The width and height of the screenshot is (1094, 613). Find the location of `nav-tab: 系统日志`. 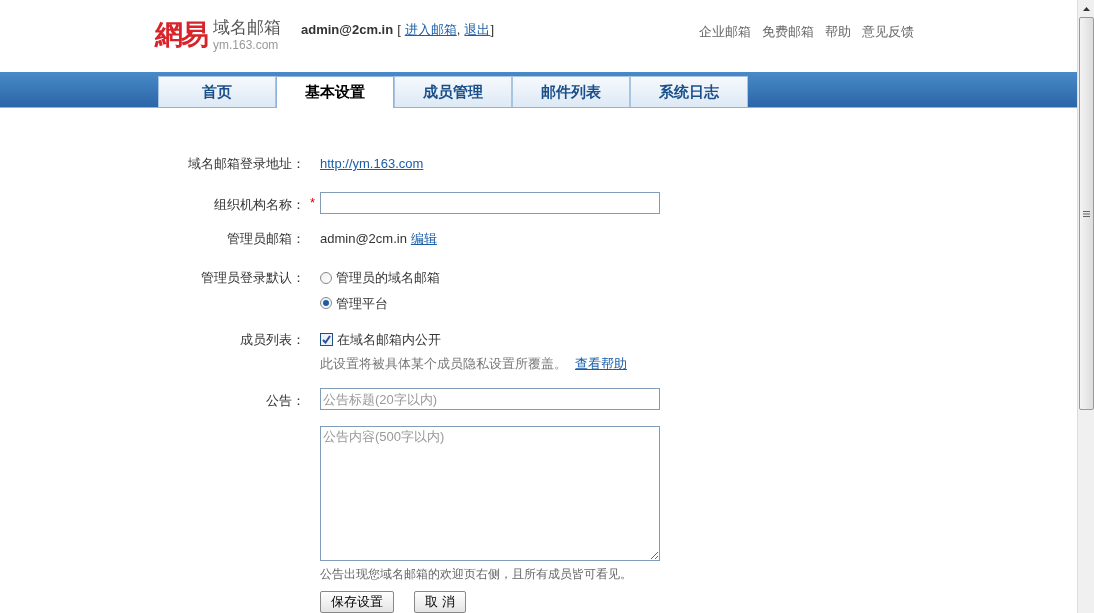

nav-tab: 系统日志 is located at coordinates (689, 91).